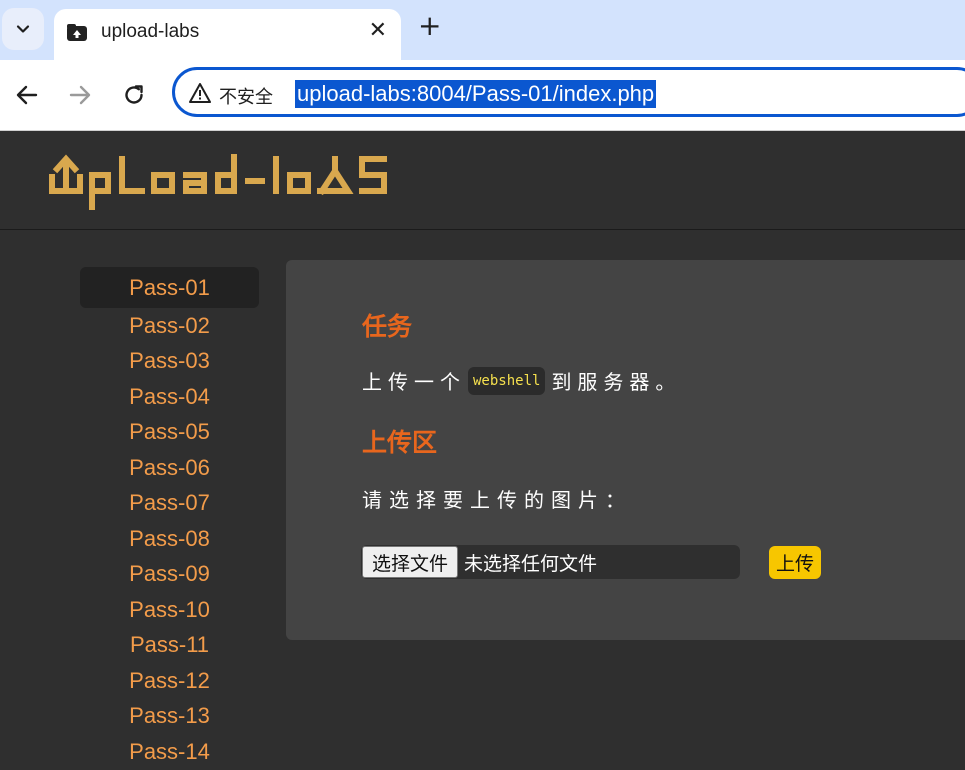  What do you see at coordinates (387, 327) in the screenshot?
I see `task-heading: 任务` at bounding box center [387, 327].